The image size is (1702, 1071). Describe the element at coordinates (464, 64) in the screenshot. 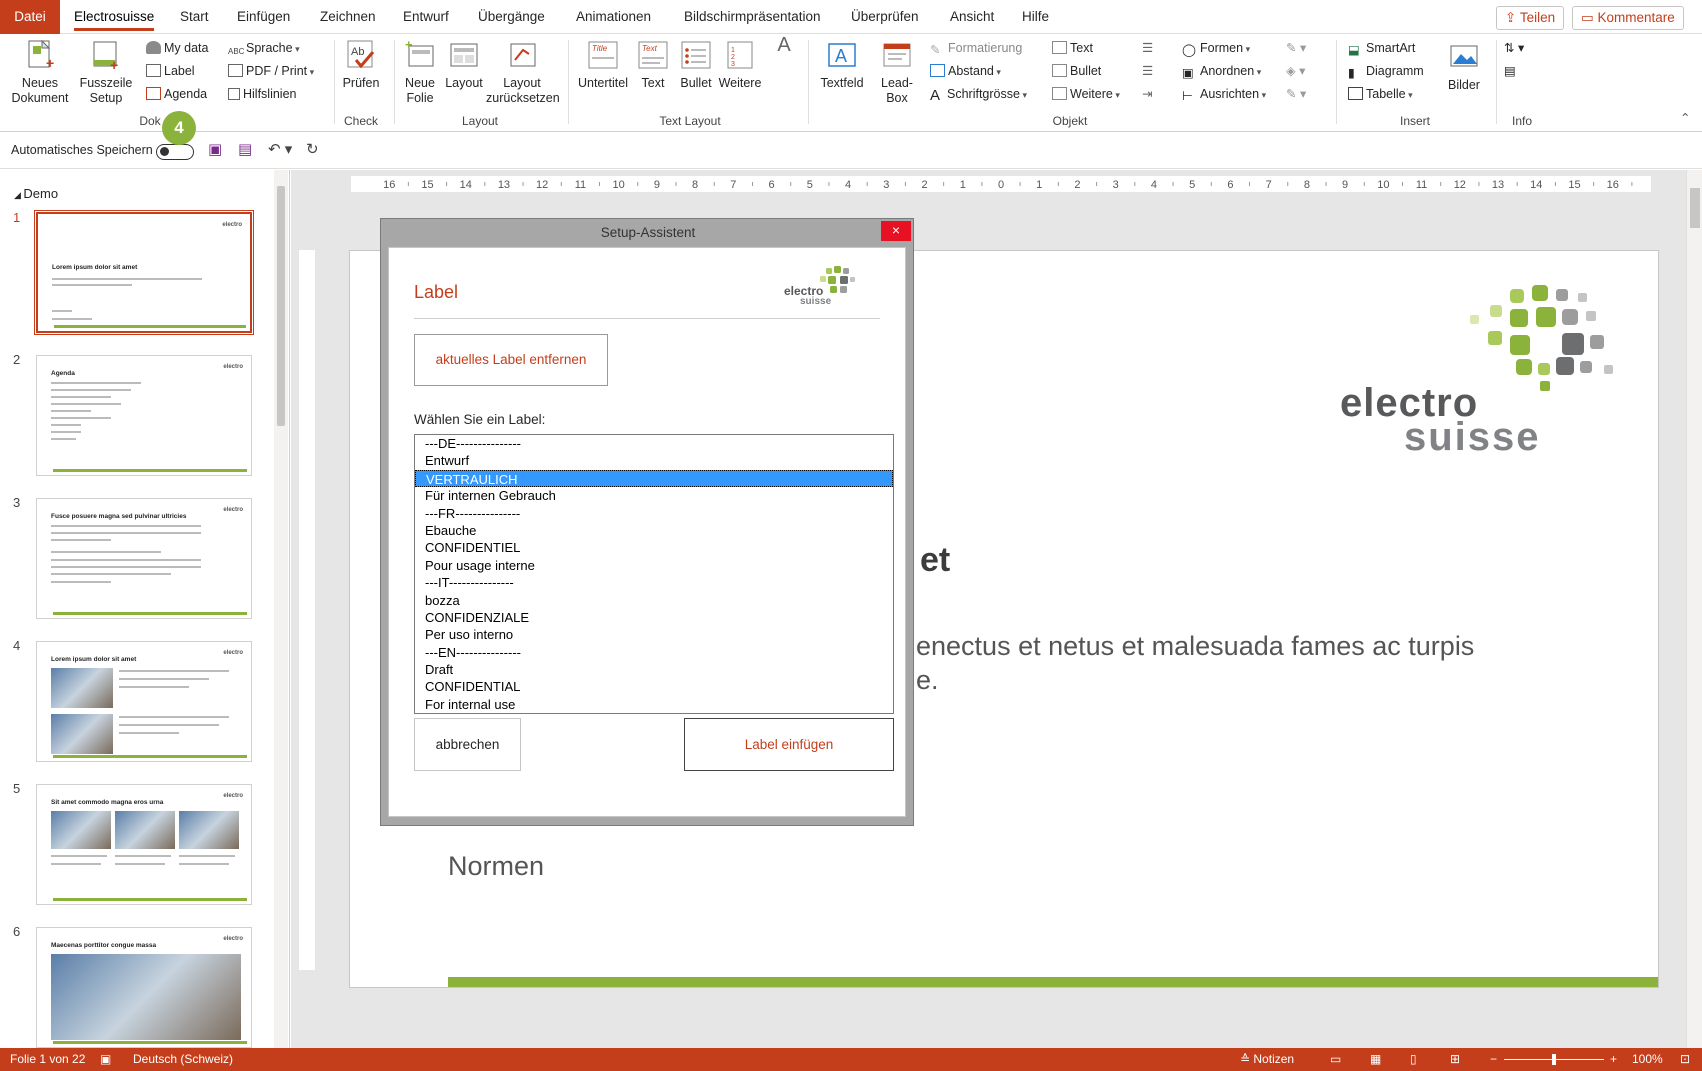

I see `layout-button: Layout` at that location.